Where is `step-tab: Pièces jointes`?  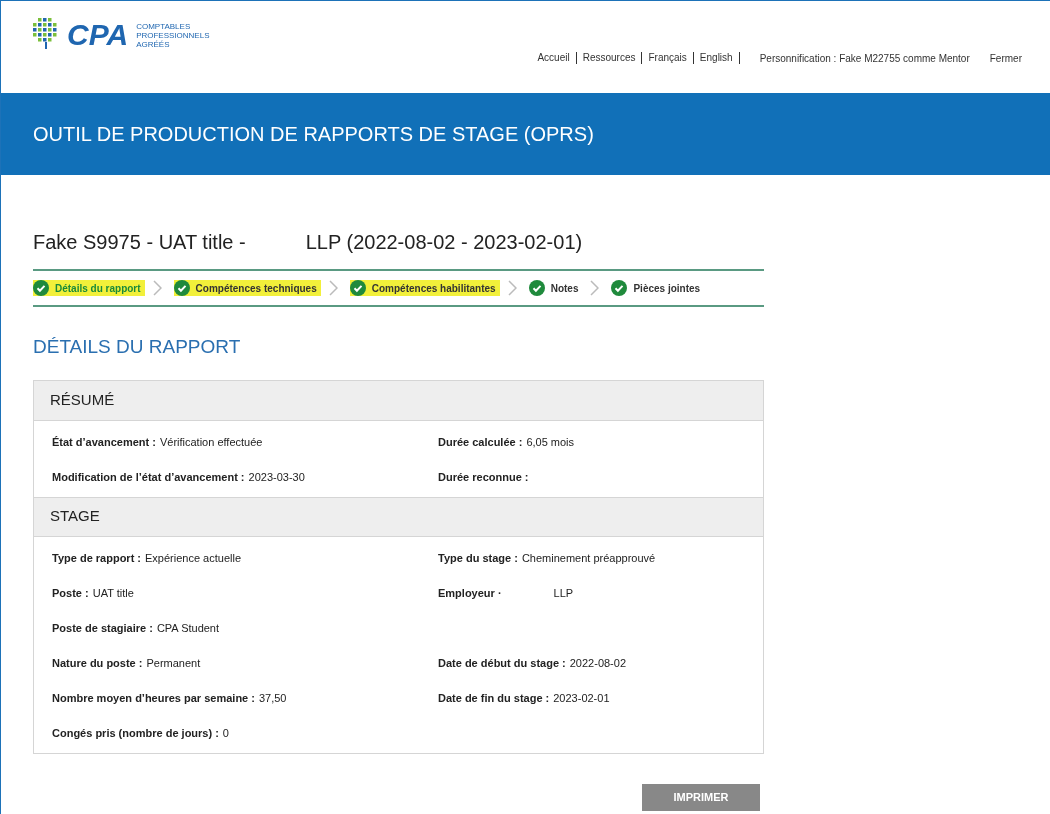 step-tab: Pièces jointes is located at coordinates (658, 288).